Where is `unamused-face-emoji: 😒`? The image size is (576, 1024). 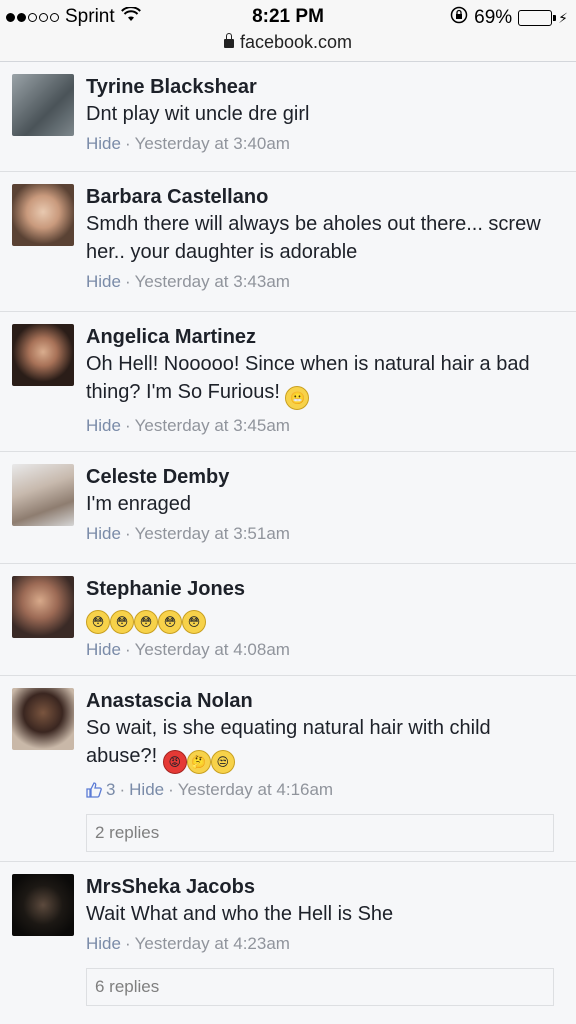 unamused-face-emoji: 😒 is located at coordinates (222, 762).